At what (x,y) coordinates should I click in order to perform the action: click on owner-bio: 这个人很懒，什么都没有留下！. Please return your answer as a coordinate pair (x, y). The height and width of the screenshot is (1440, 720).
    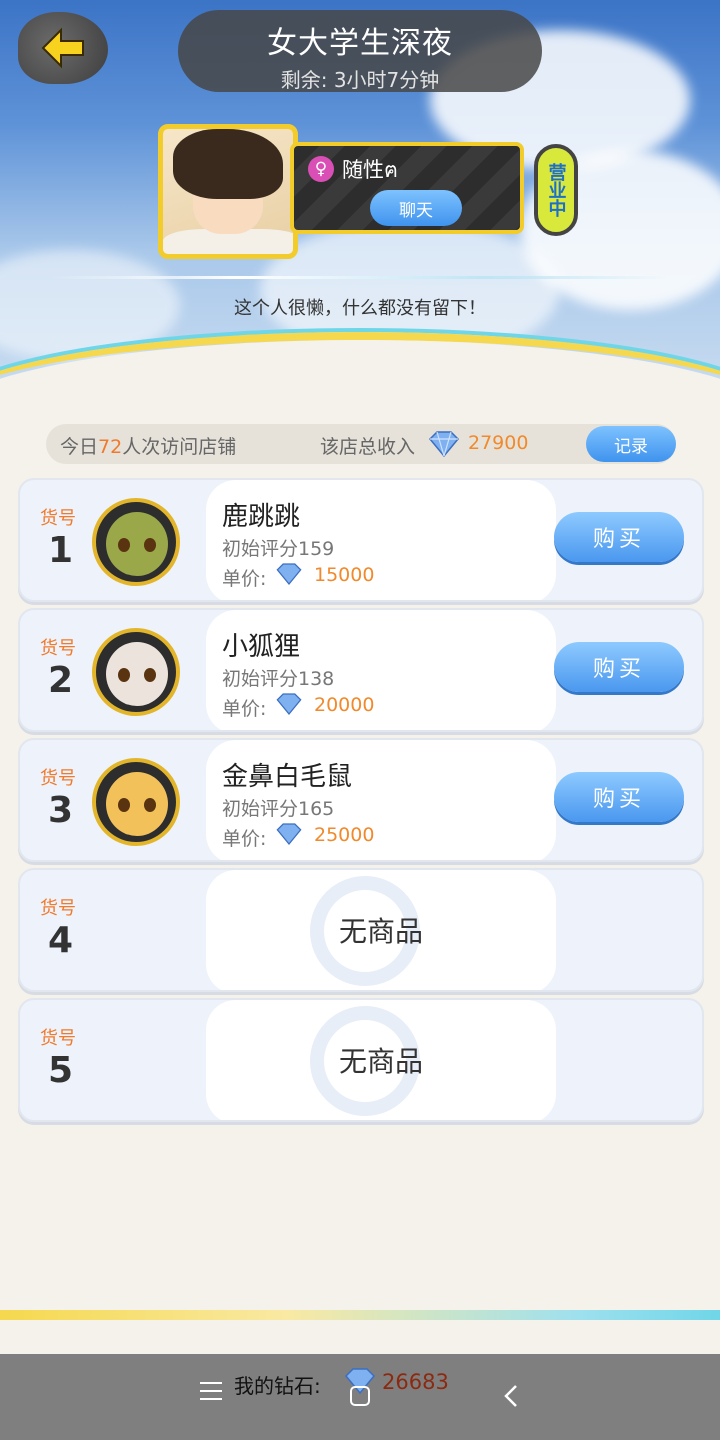
    Looking at the image, I should click on (360, 308).